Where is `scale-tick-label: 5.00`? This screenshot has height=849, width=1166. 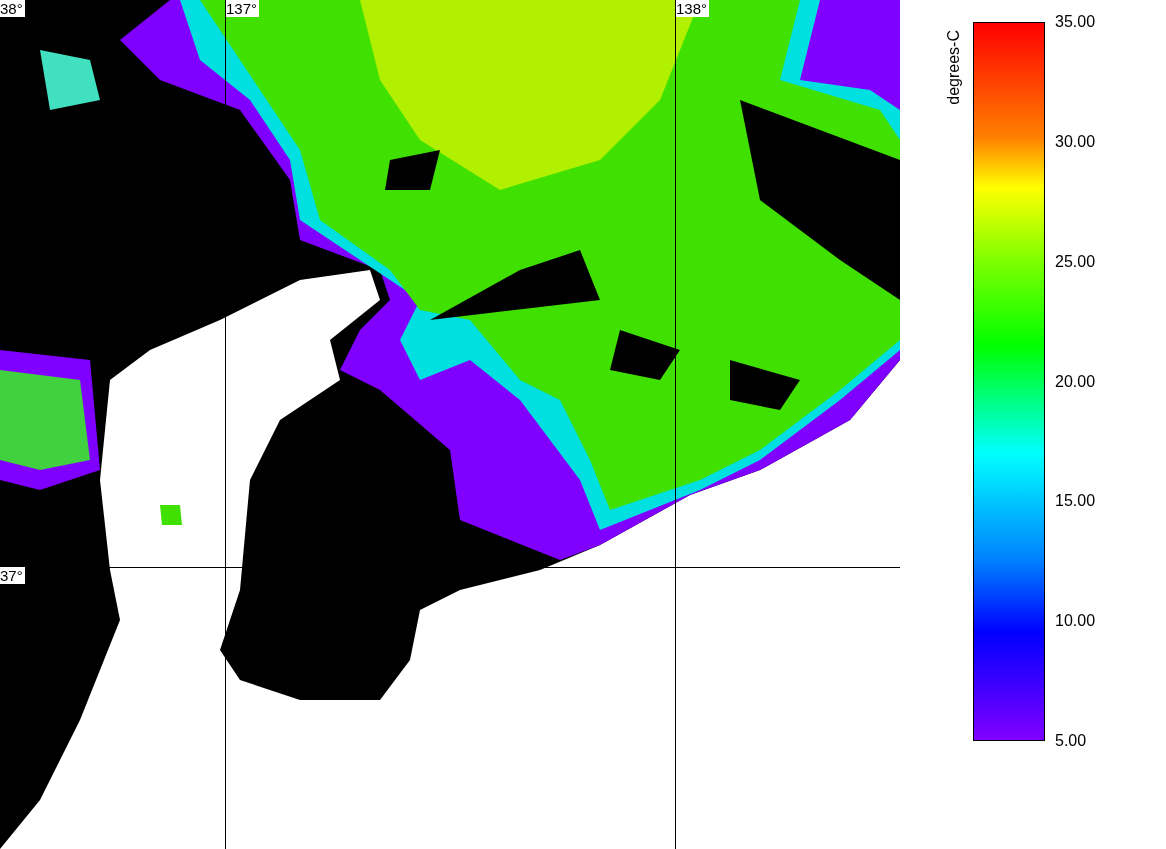 scale-tick-label: 5.00 is located at coordinates (1071, 741).